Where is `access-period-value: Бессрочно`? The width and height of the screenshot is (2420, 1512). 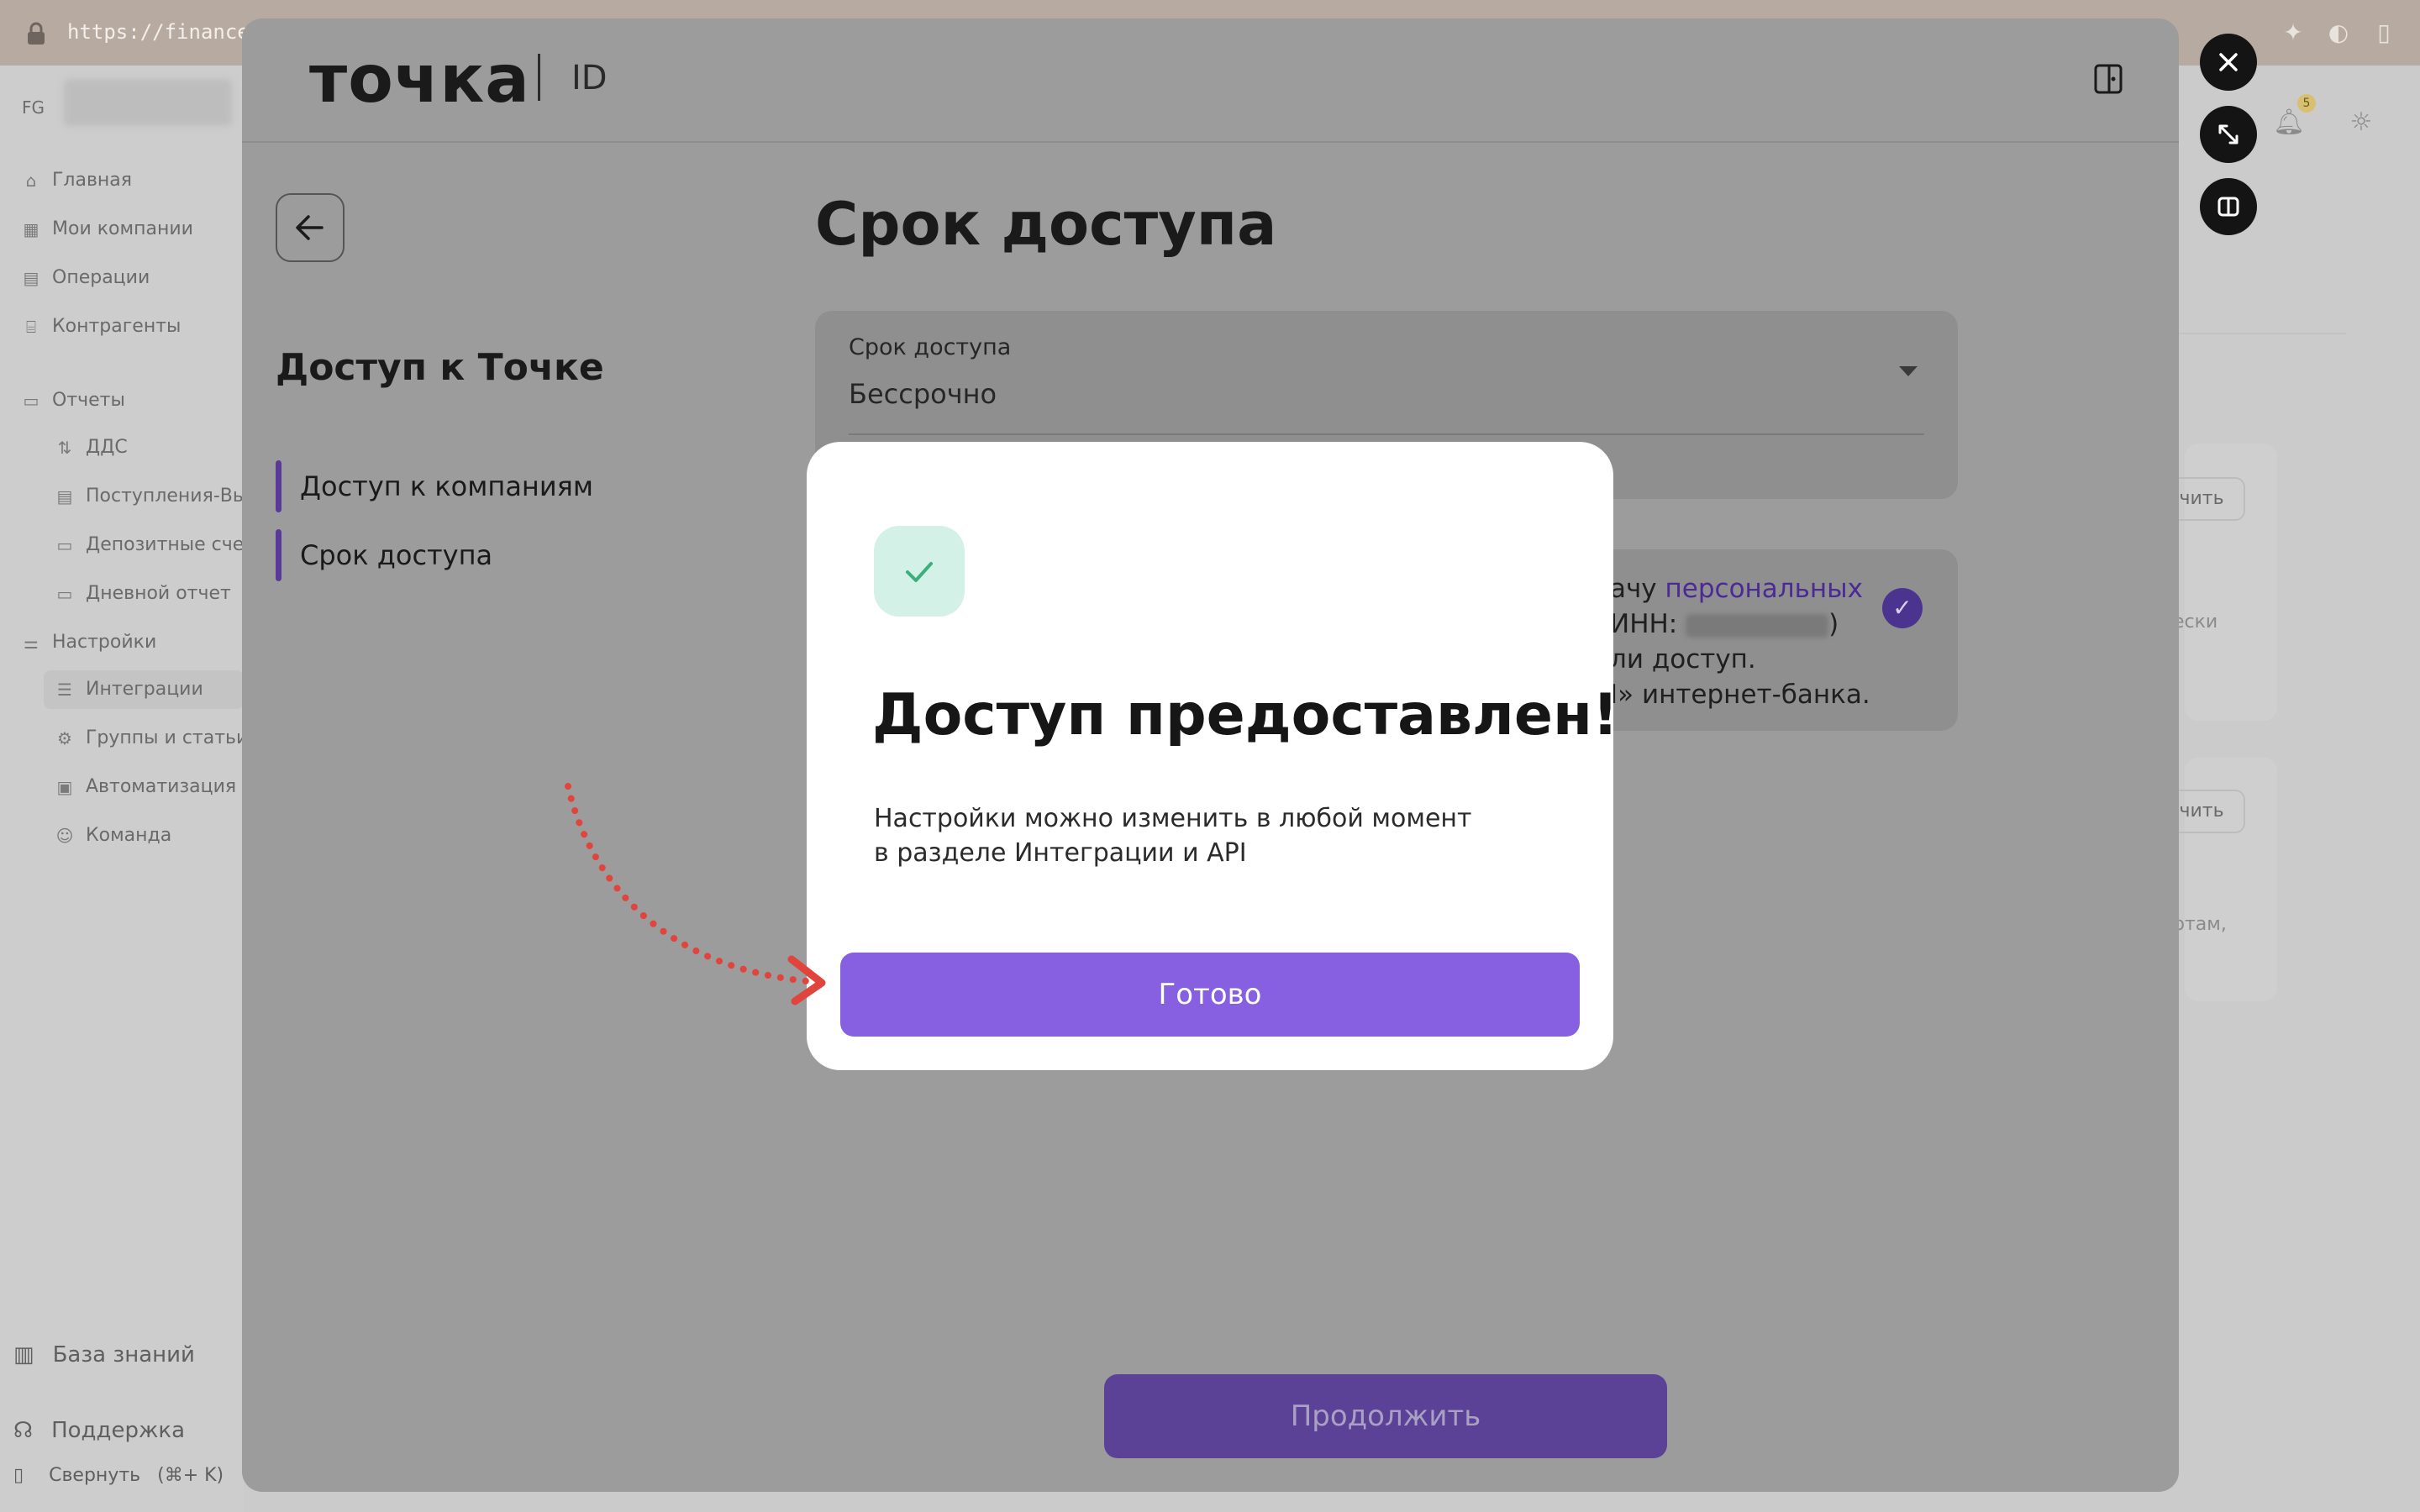
access-period-value: Бессрочно is located at coordinates (923, 394).